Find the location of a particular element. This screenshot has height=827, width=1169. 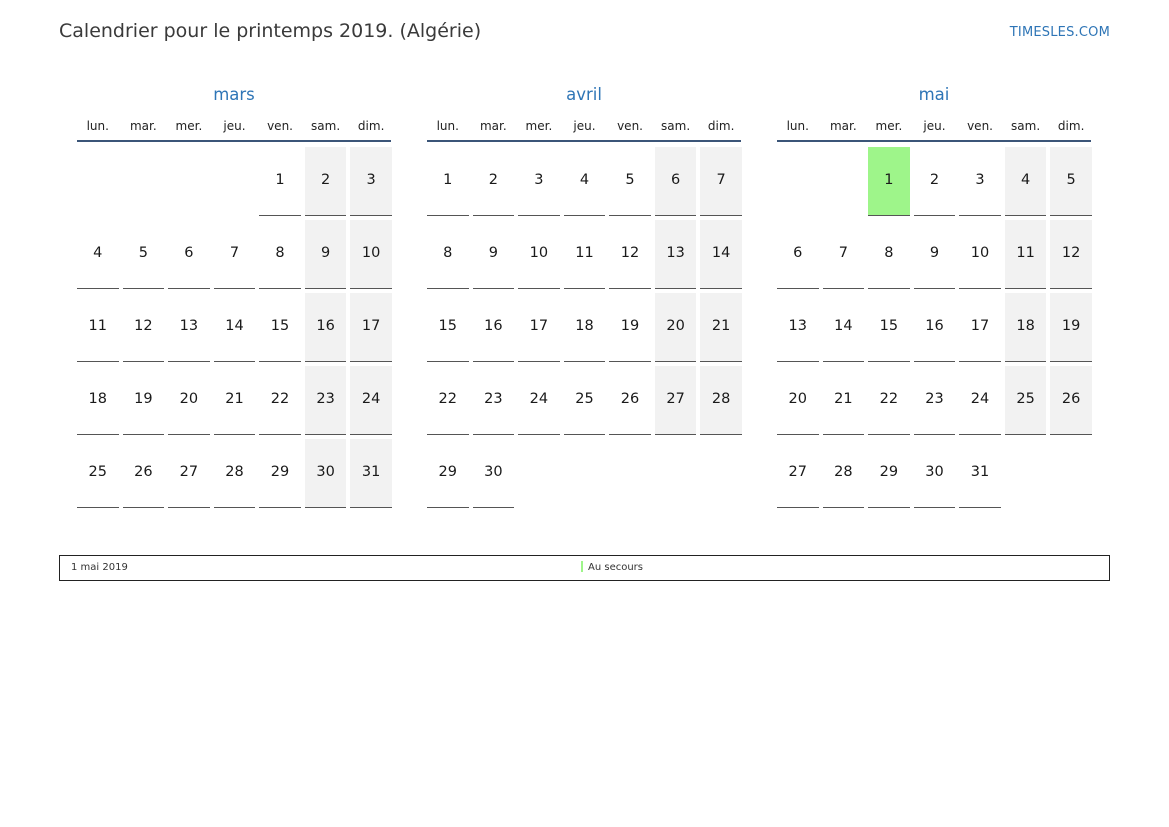

legend-box: 1 mai 2019 Au secours is located at coordinates (584, 568).